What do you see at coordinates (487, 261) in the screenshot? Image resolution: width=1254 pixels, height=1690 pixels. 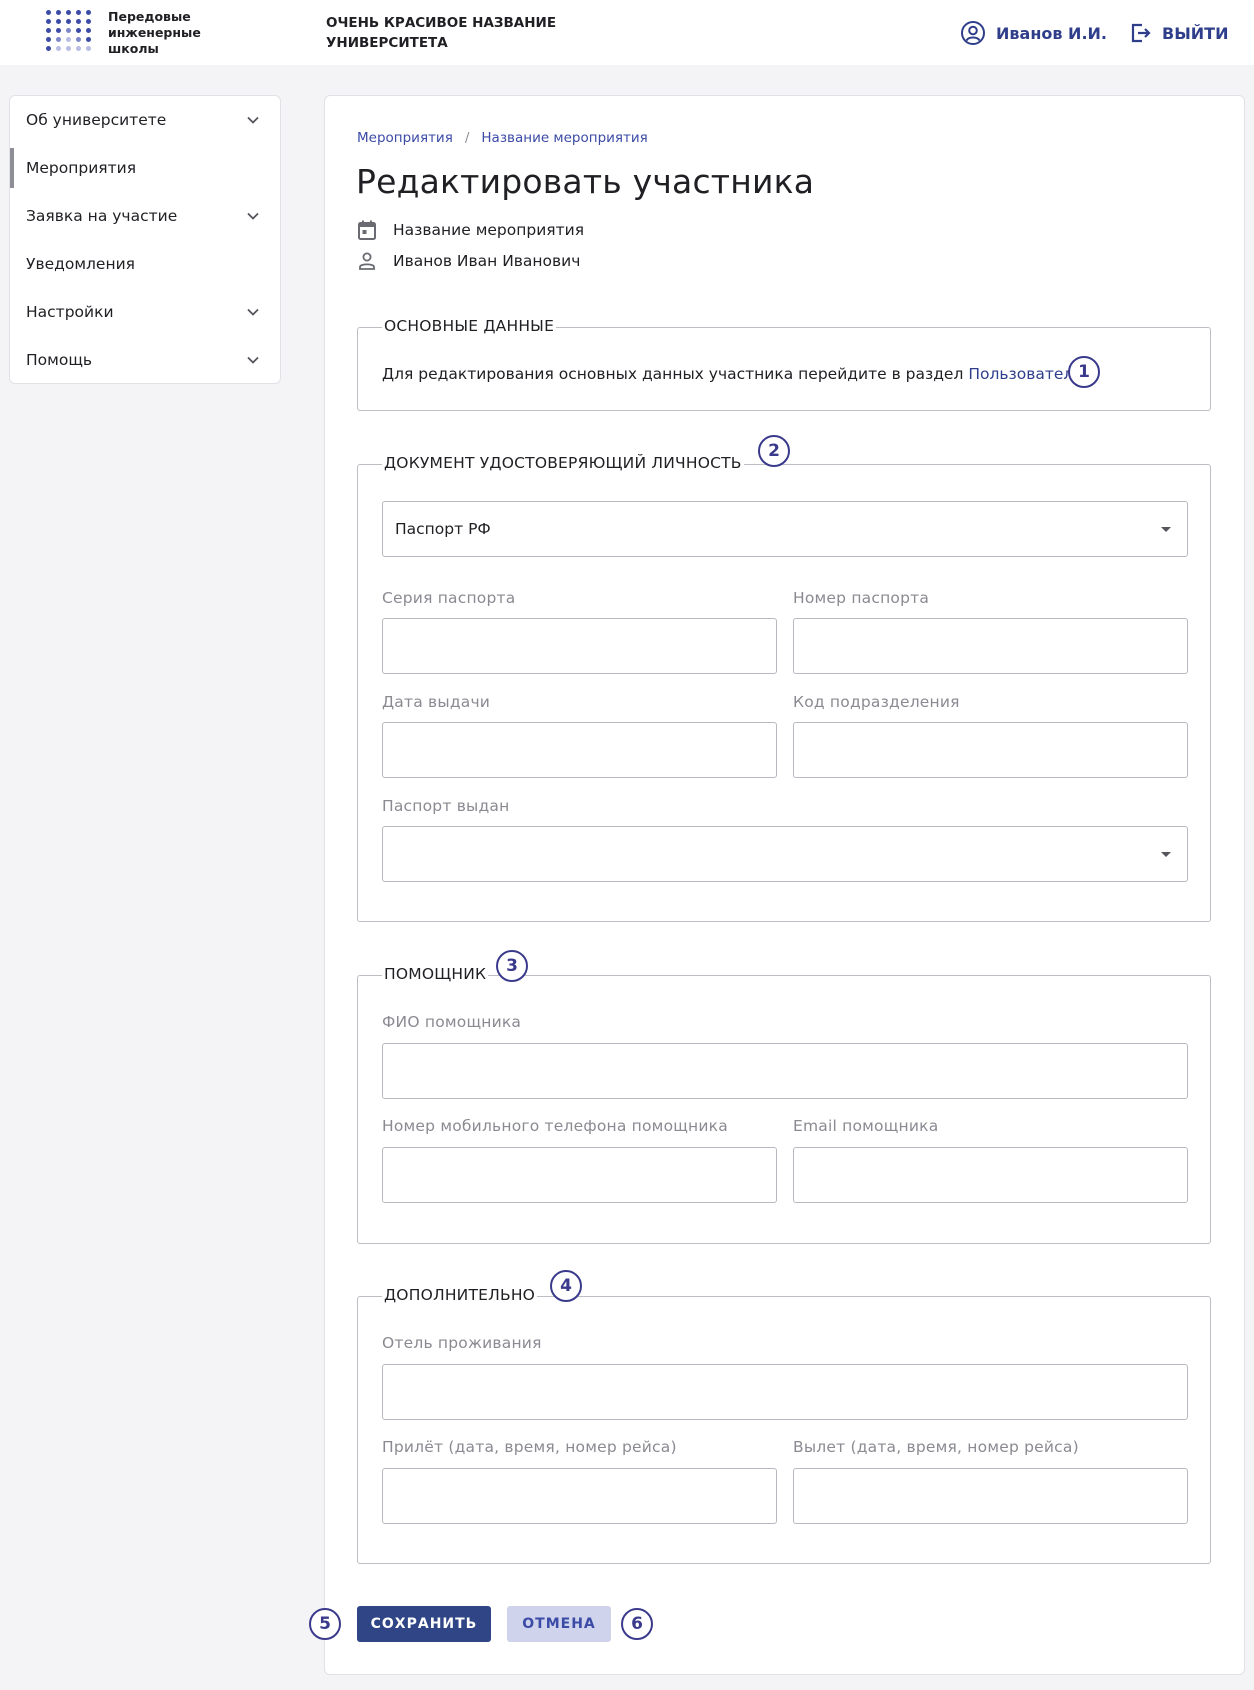 I see `participant-name: Иванов Иван Иванович` at bounding box center [487, 261].